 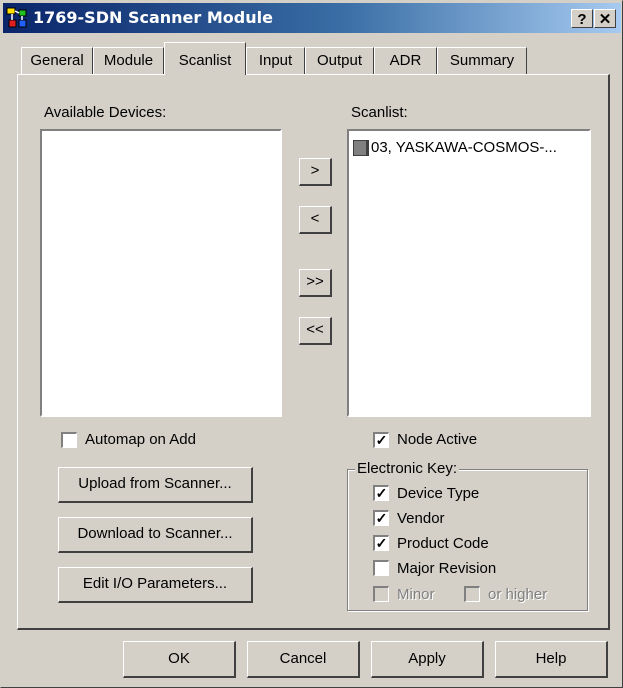 I want to click on device-type-label: Device Type, so click(x=438, y=493).